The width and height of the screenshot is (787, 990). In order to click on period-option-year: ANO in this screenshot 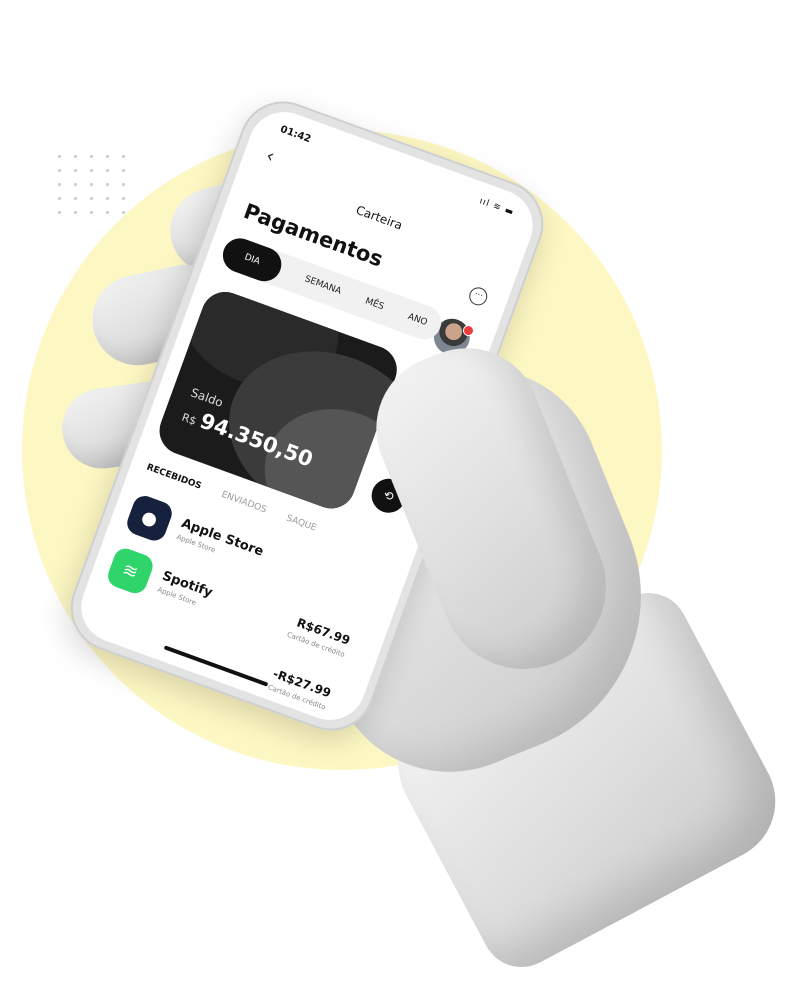, I will do `click(417, 320)`.